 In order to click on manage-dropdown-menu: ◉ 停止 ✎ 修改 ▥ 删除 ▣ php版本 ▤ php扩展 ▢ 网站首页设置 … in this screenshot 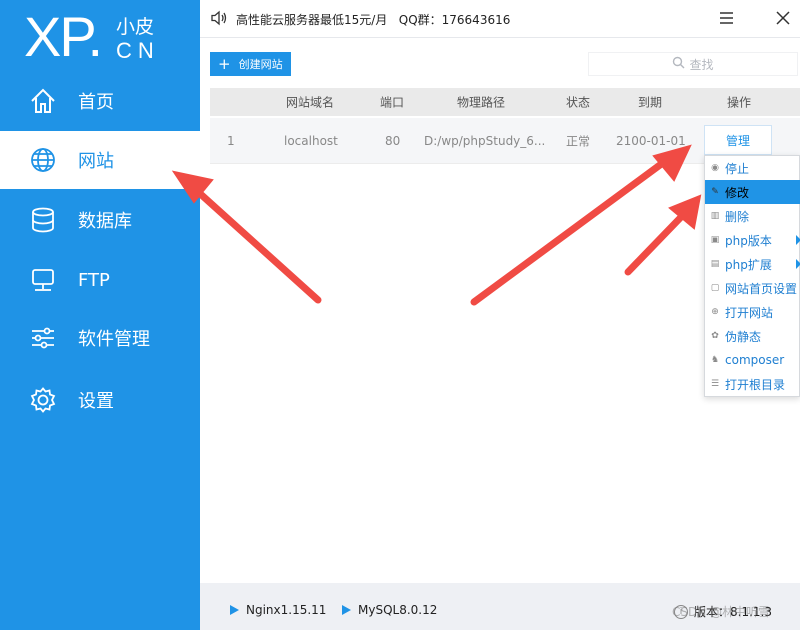, I will do `click(752, 276)`.